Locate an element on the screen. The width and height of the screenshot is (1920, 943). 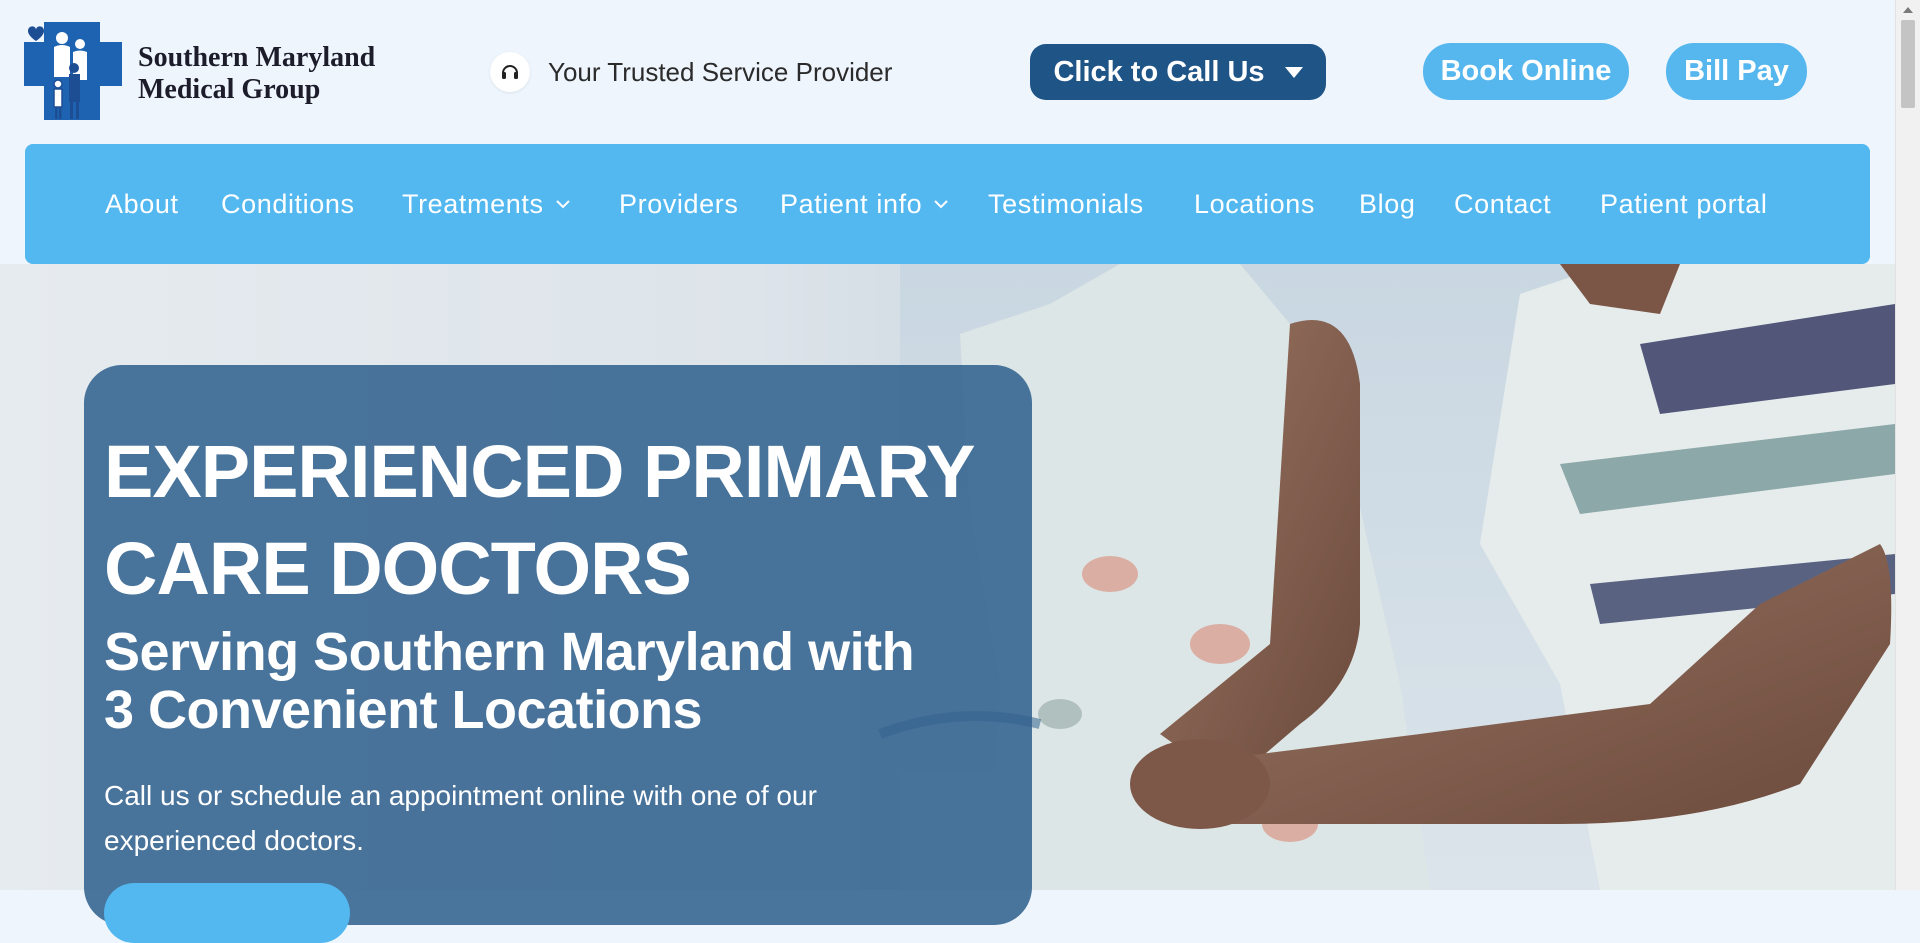
logo-line-1: Southern Maryland is located at coordinates (257, 57).